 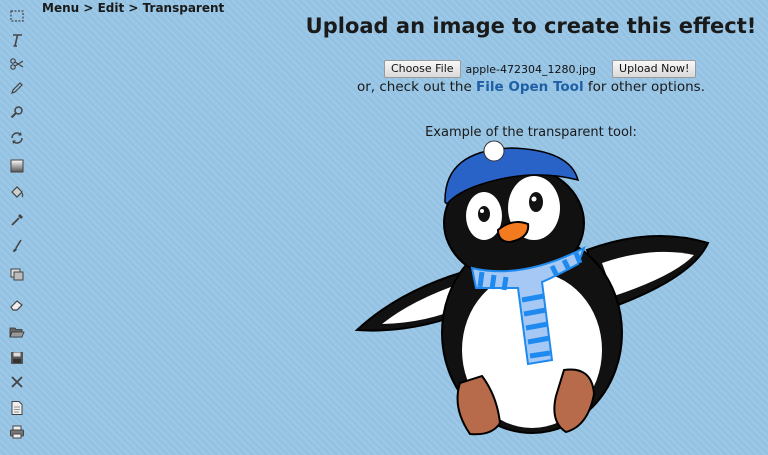 What do you see at coordinates (416, 87) in the screenshot?
I see `alt-prefix: or, check out the` at bounding box center [416, 87].